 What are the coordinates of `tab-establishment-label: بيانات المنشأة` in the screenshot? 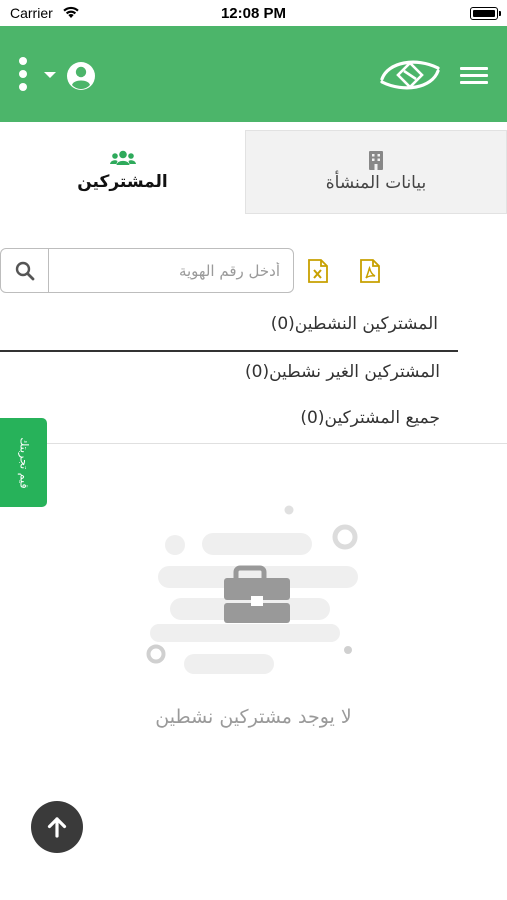 It's located at (376, 183).